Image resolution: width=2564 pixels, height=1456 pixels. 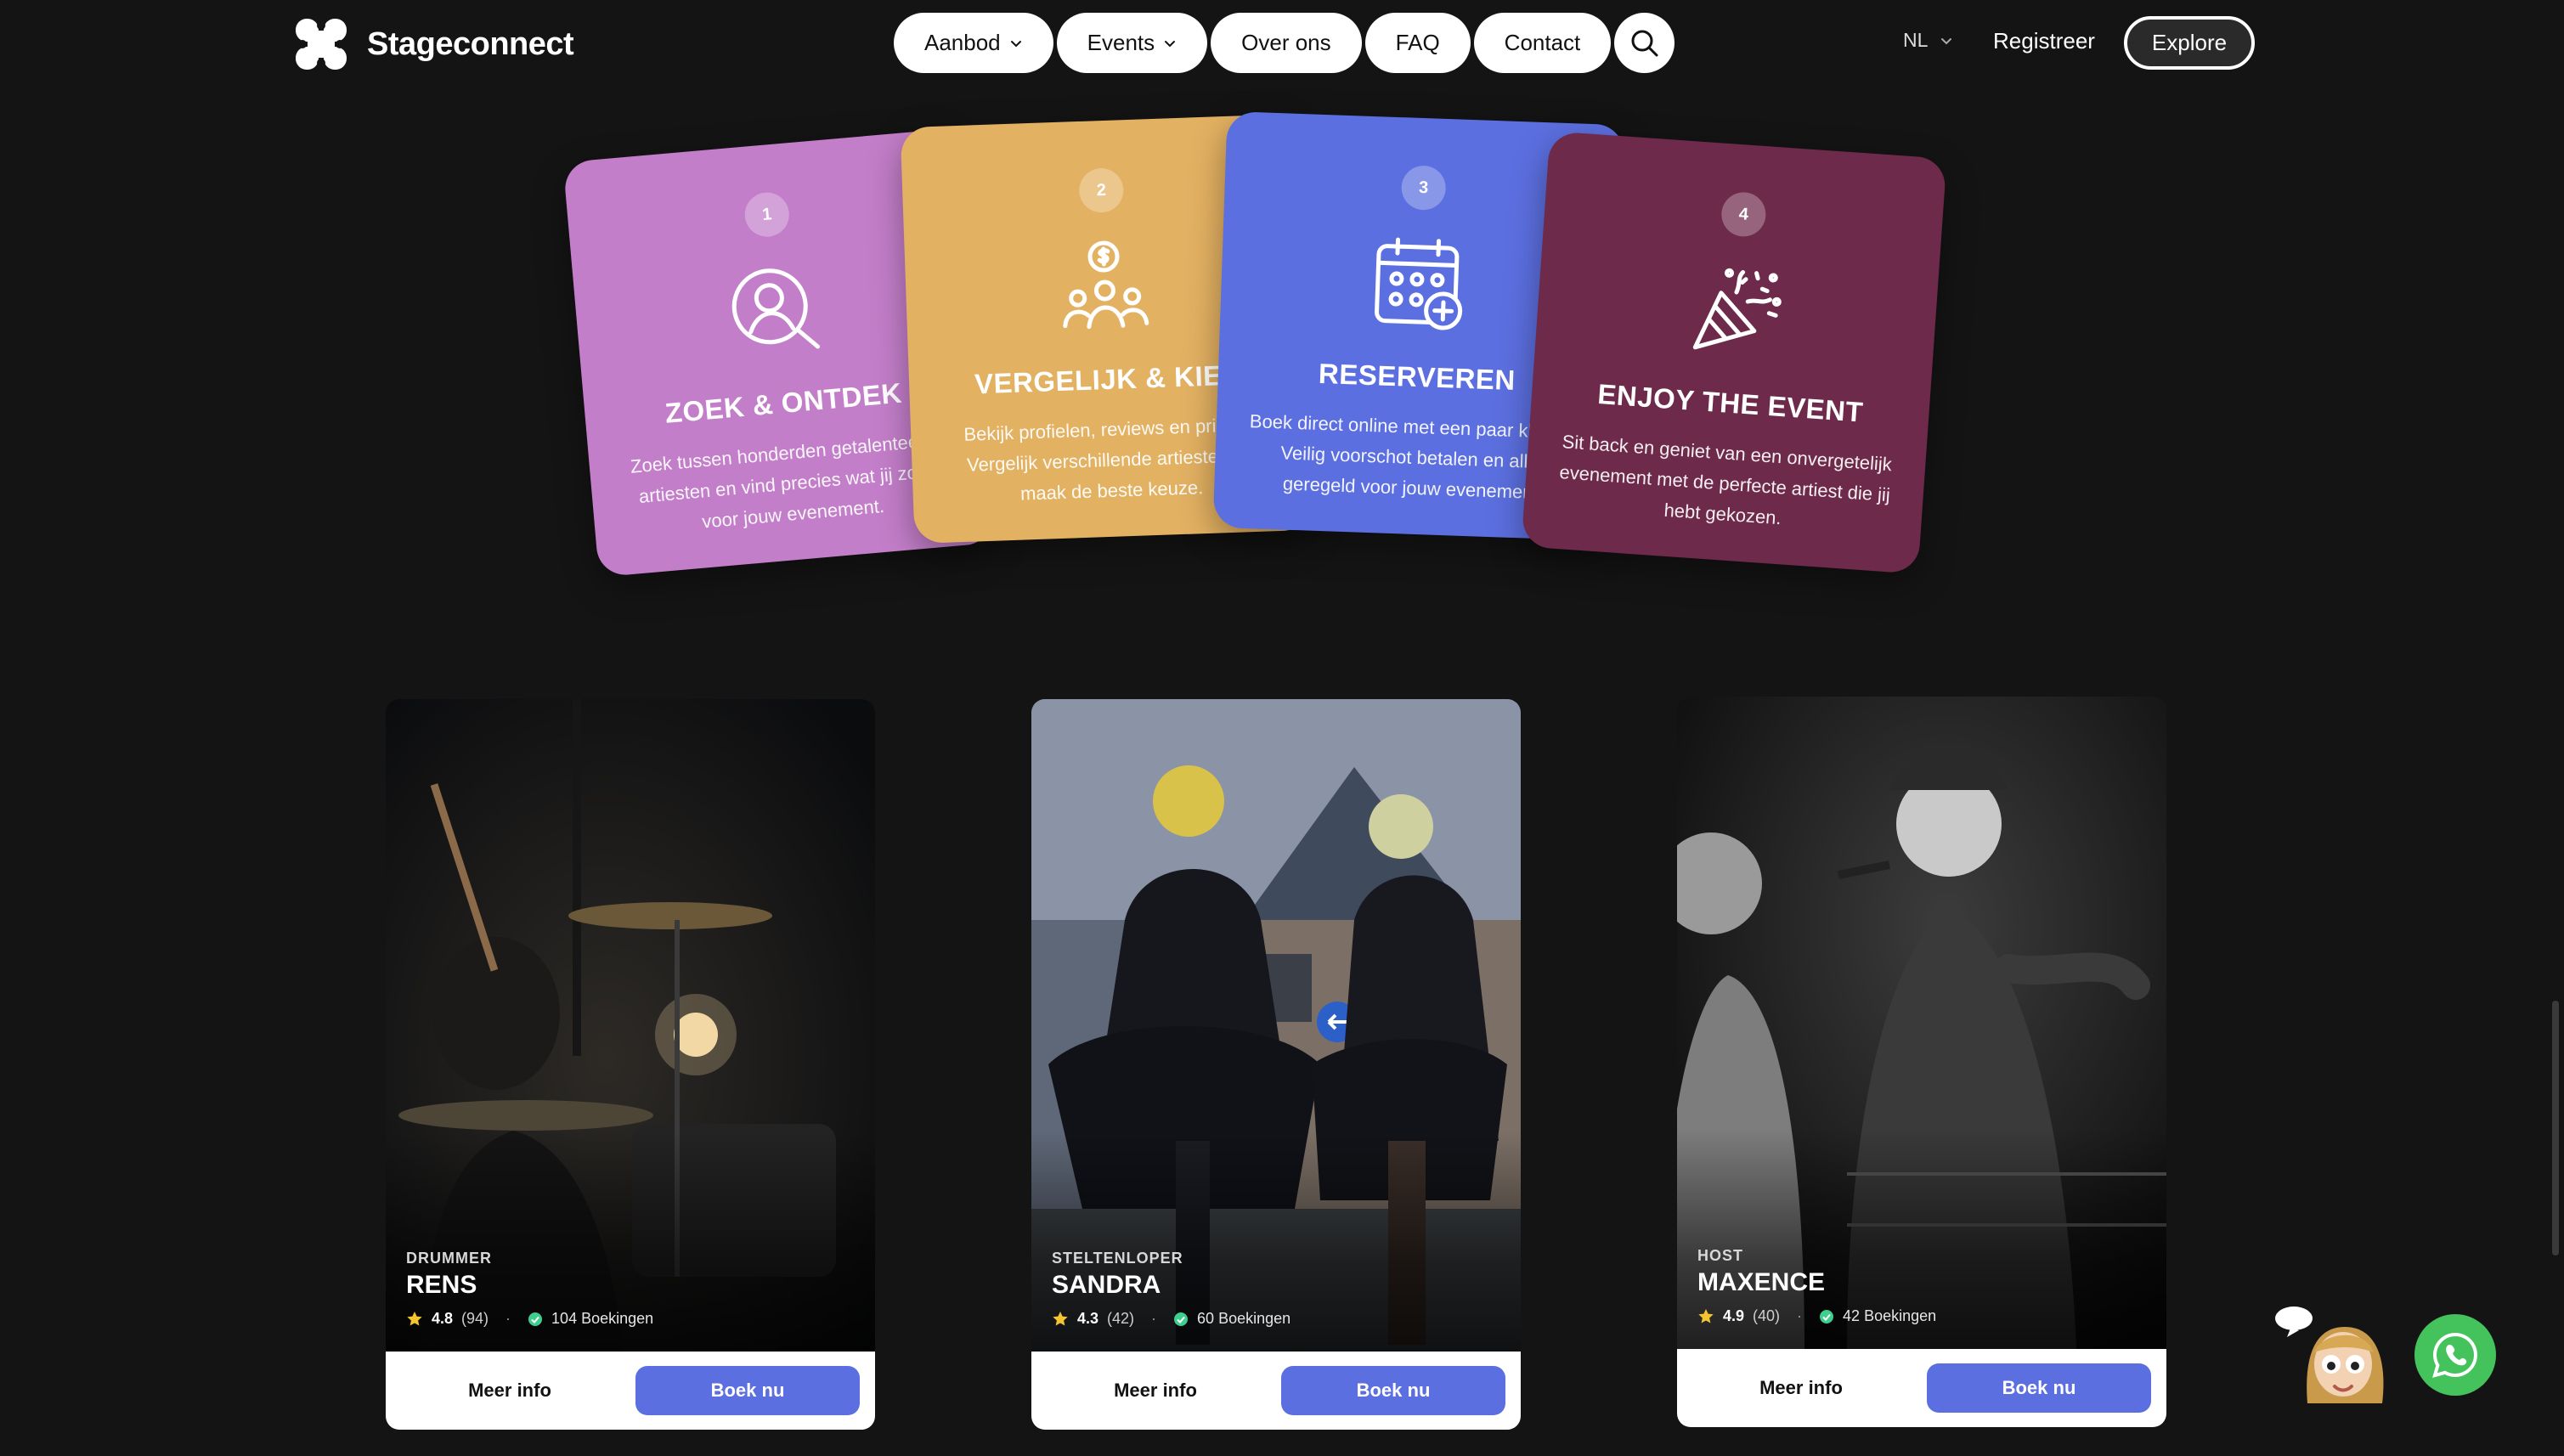 I want to click on step-number: 4, so click(x=1744, y=215).